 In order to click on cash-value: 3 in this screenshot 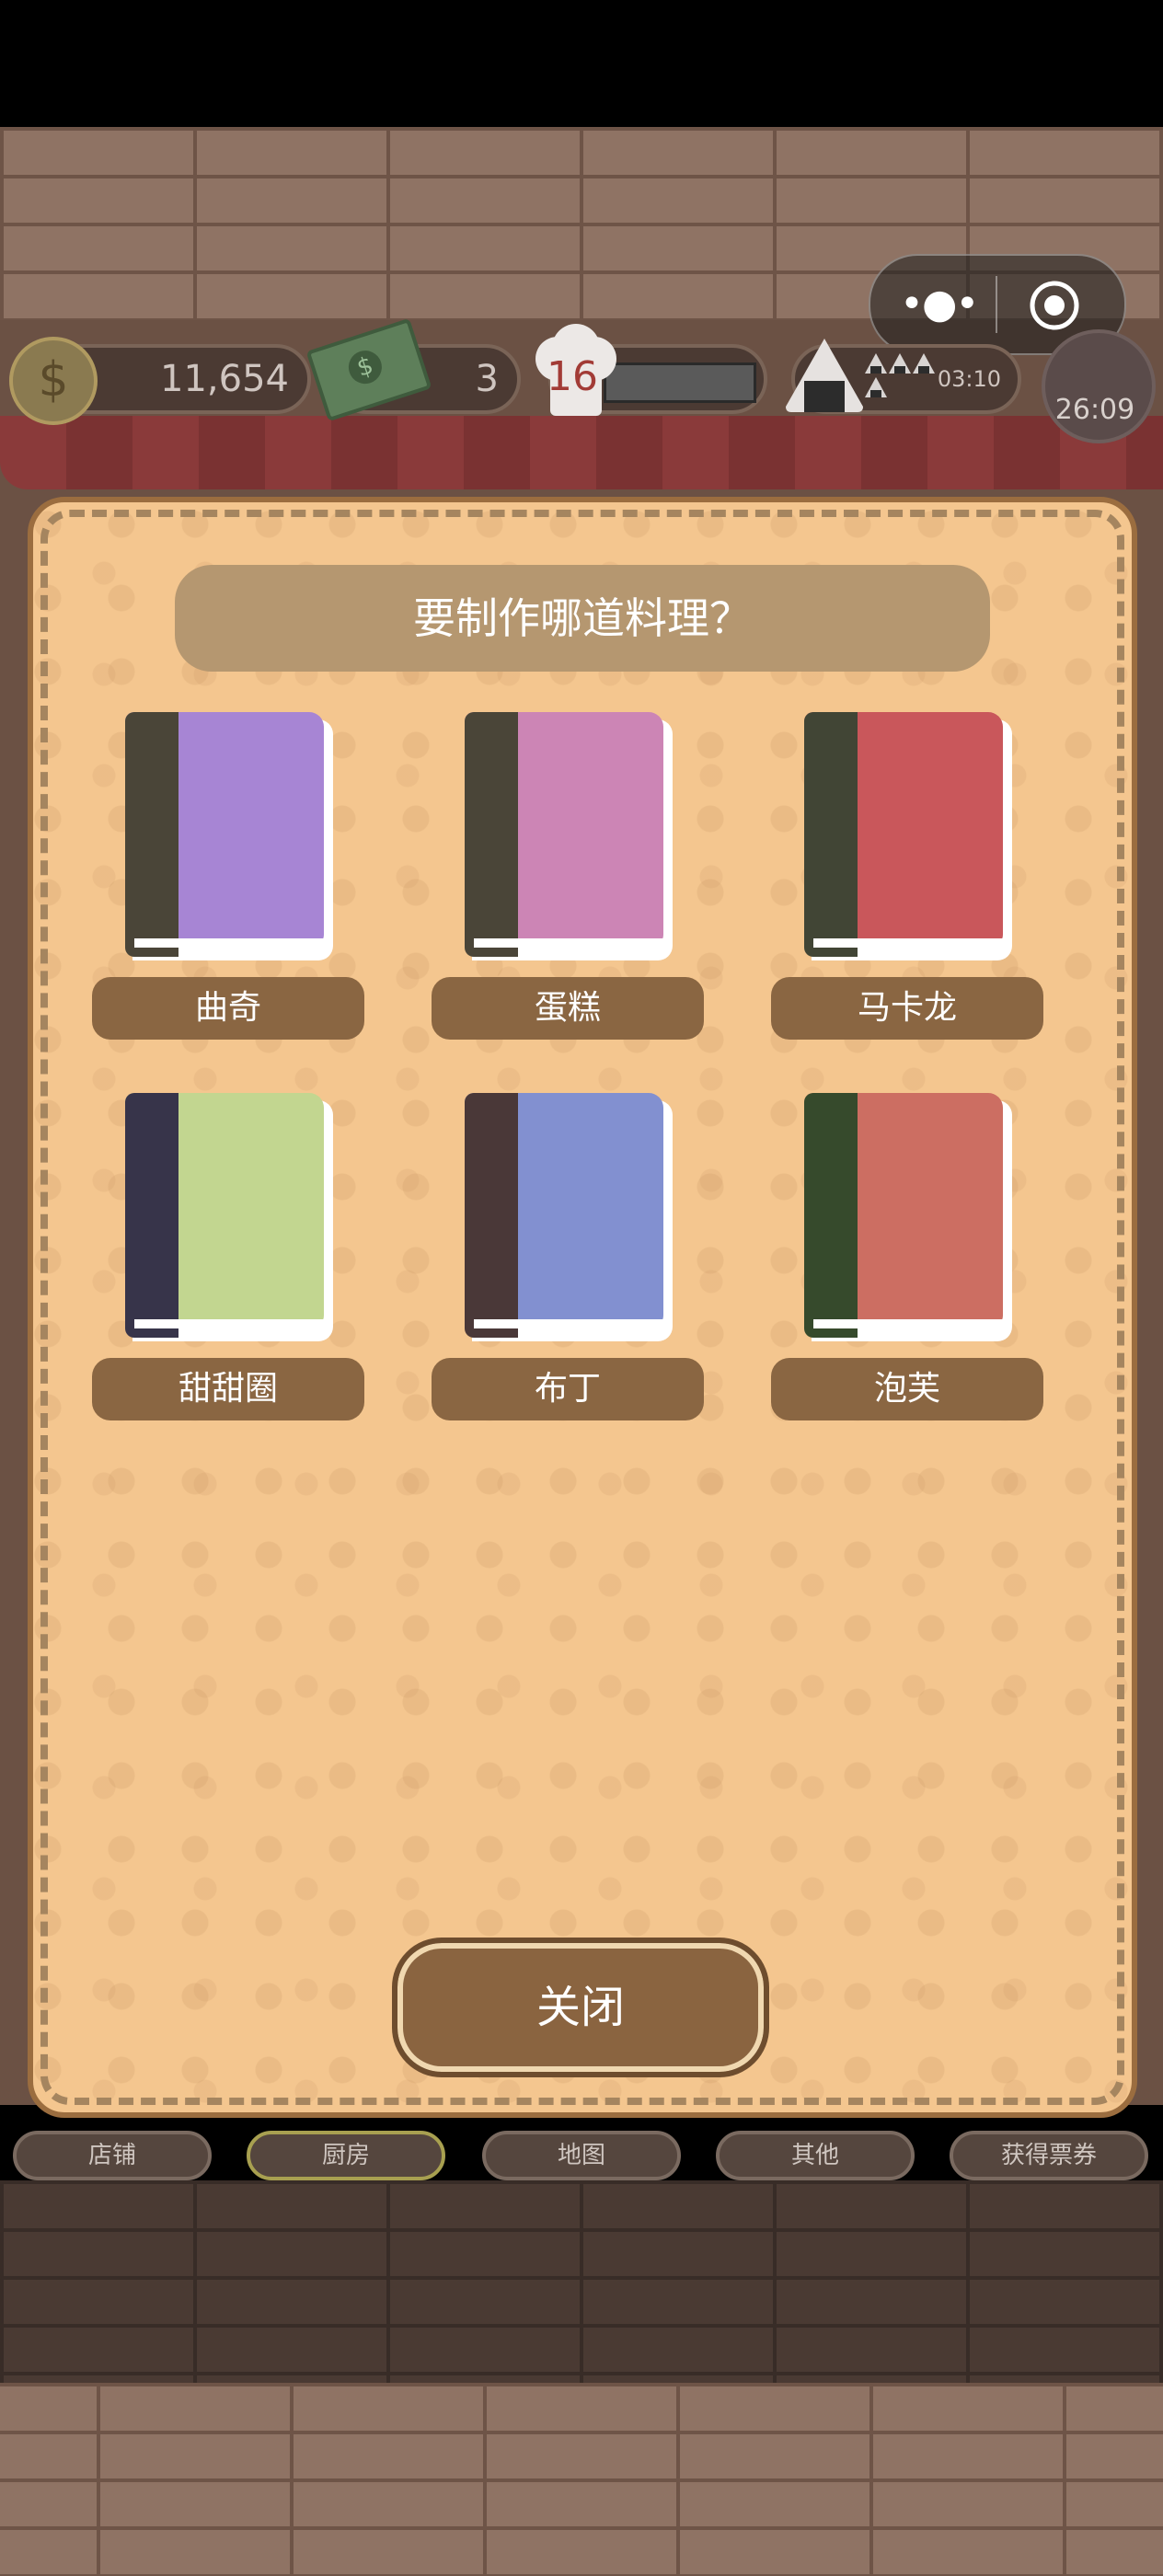, I will do `click(487, 379)`.